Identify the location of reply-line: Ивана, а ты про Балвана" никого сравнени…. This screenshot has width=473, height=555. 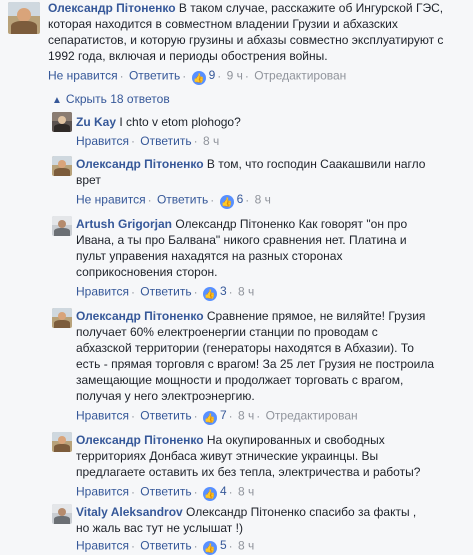
(241, 240).